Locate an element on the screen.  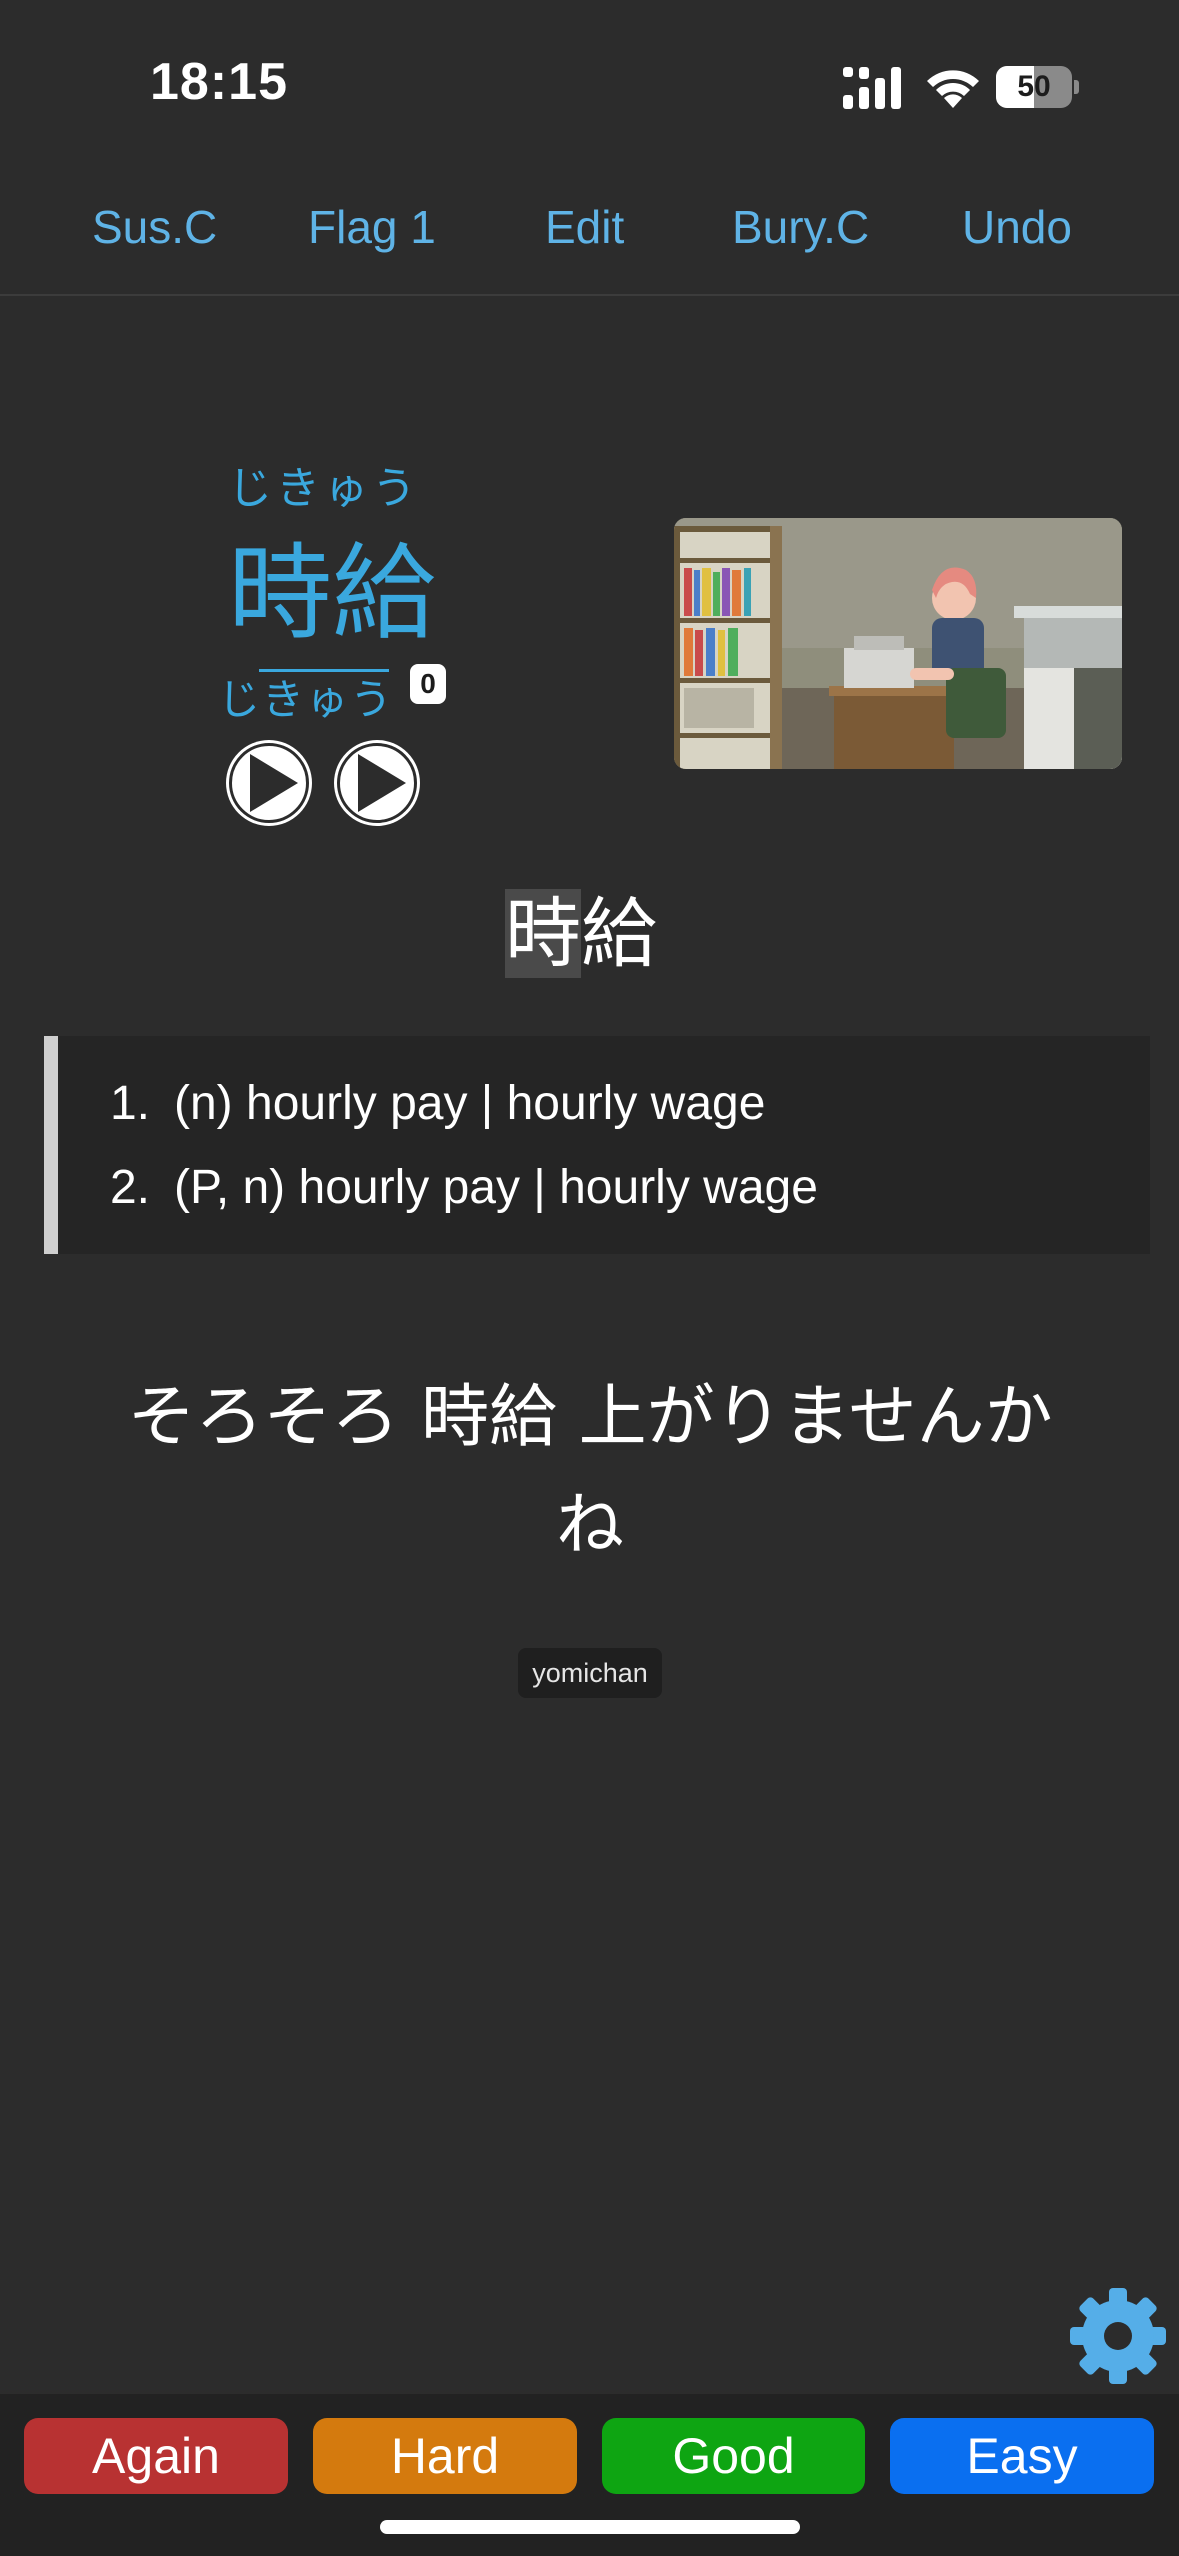
expression-furigana: じきゅう is located at coordinates (324, 488).